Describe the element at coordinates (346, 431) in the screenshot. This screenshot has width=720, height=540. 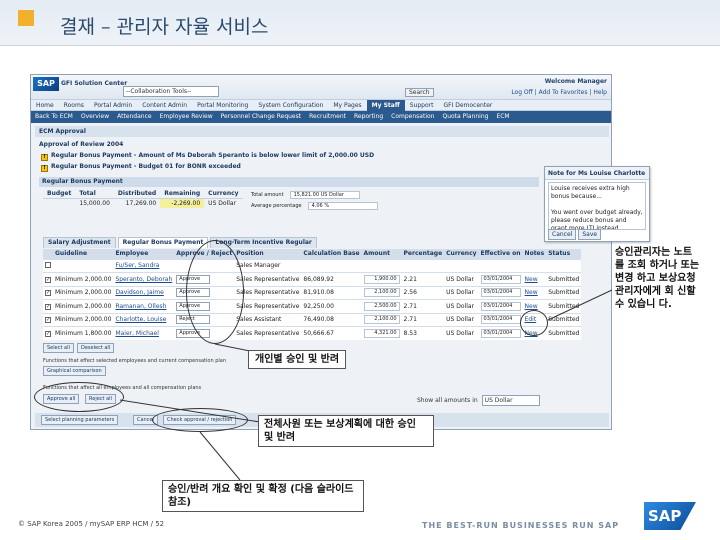
I see `callout-all-approval: 전체사원 또는 보상계획에 대한 승인 및 반려` at that location.